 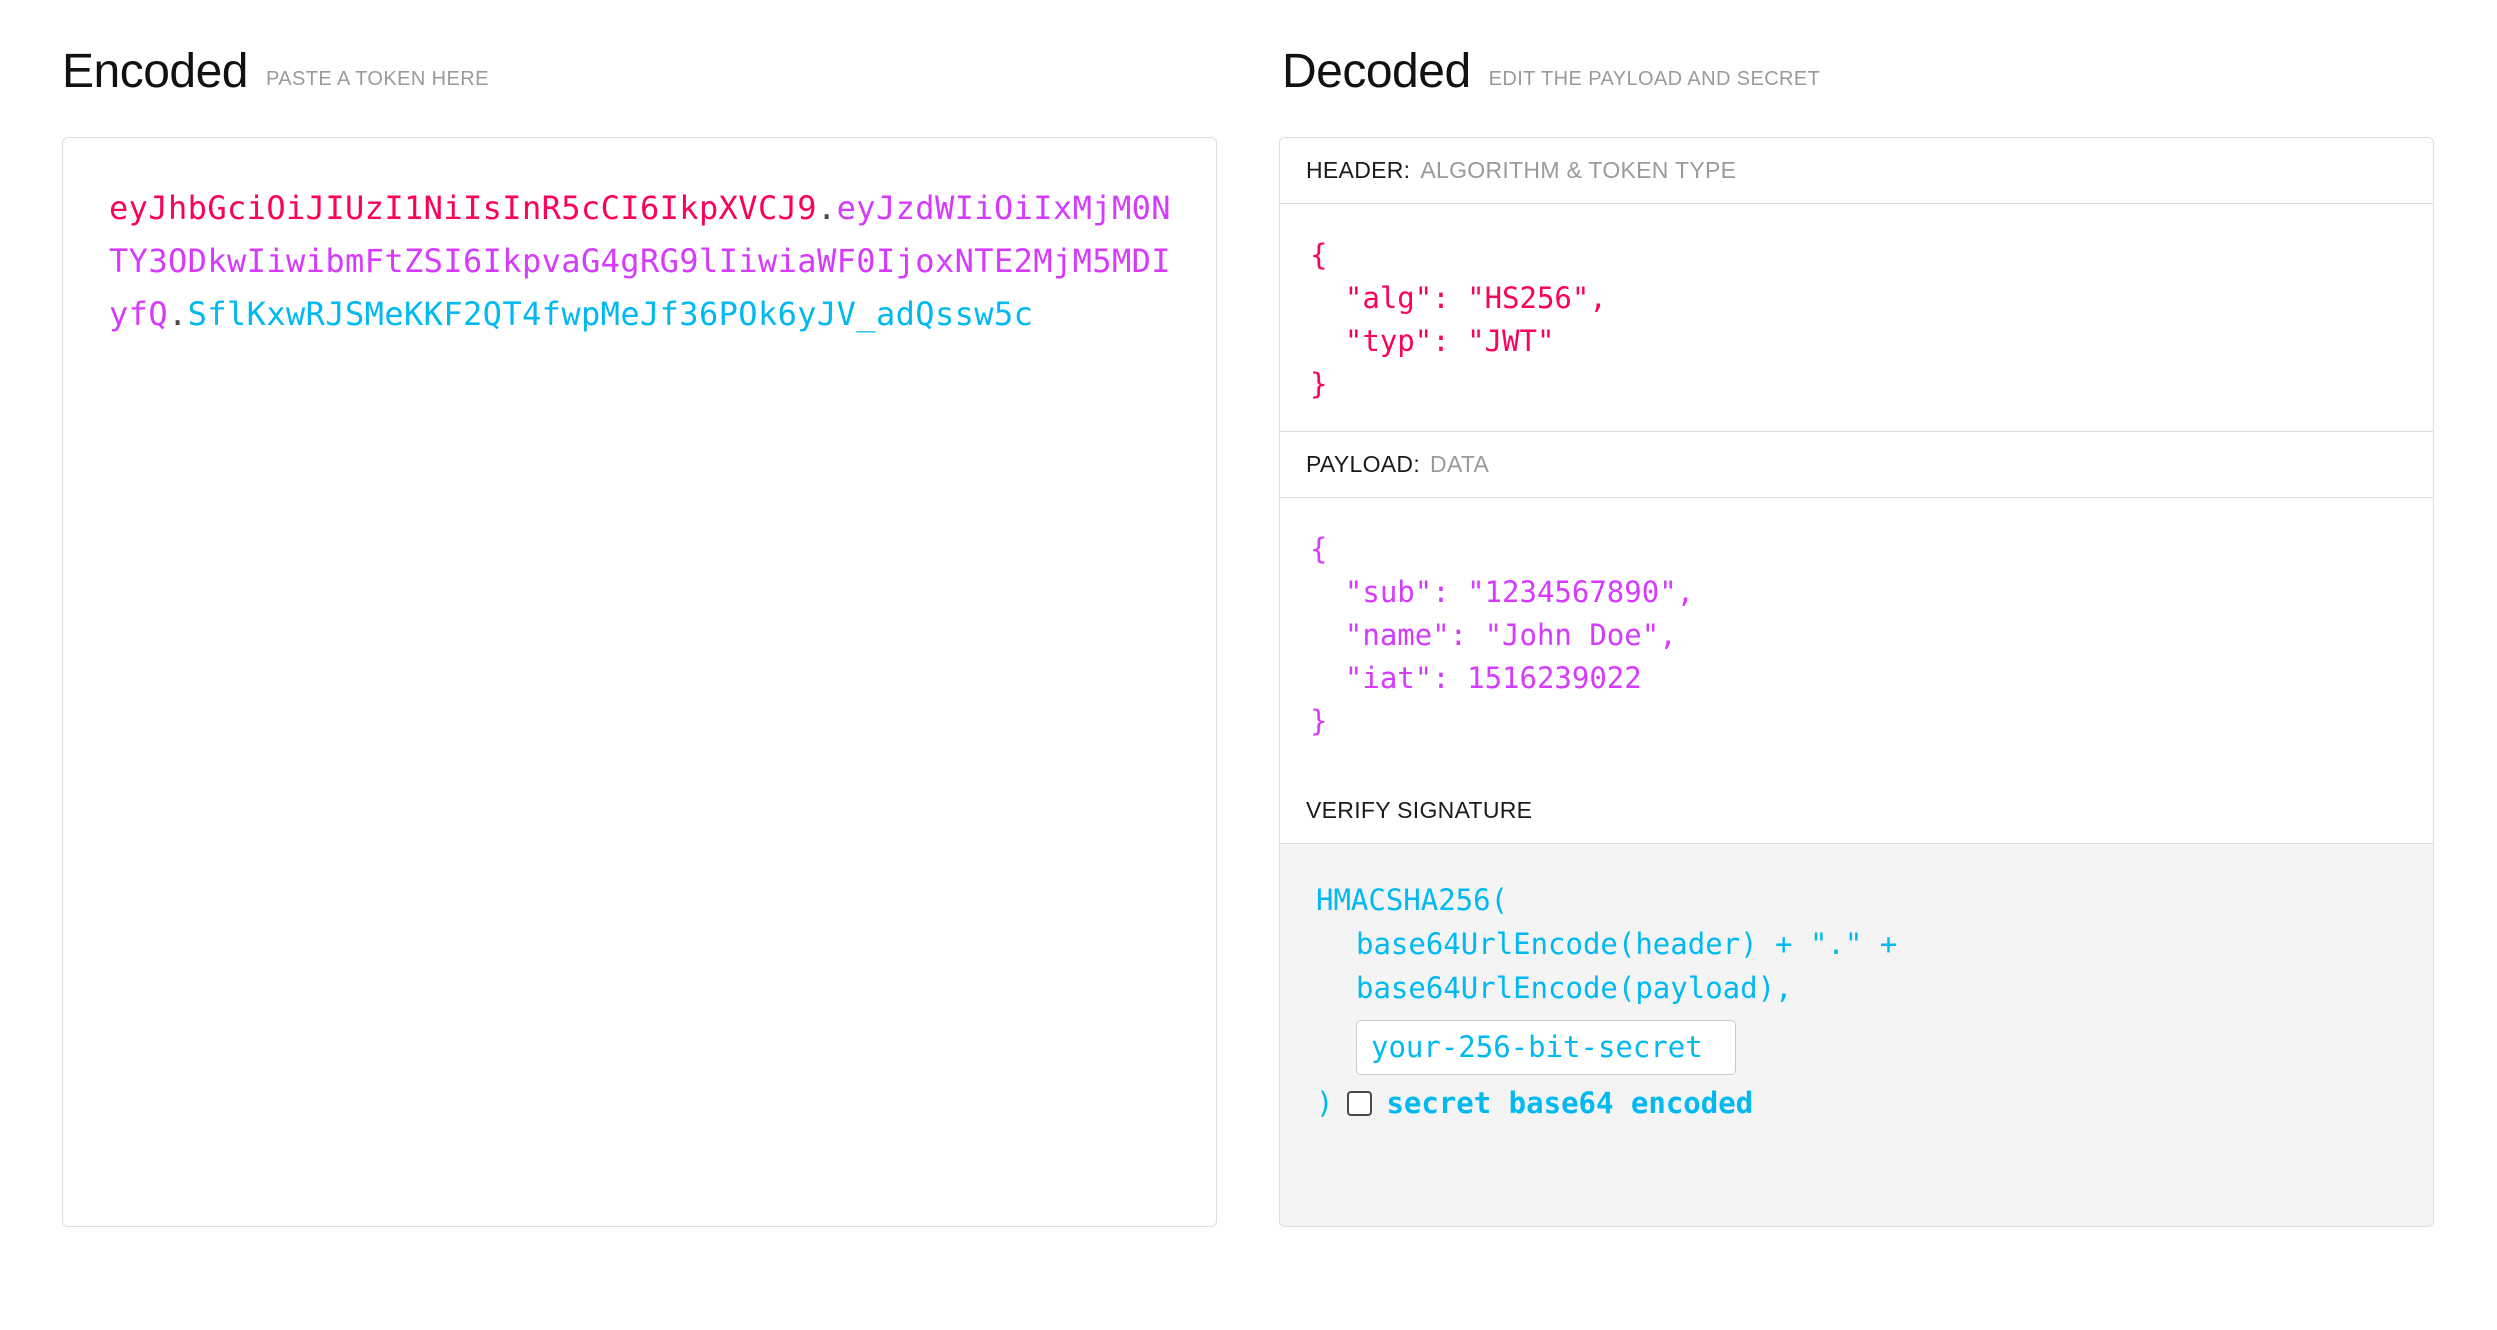 I want to click on verify-signature-label: VERIFY SIGNATURE, so click(x=1856, y=811).